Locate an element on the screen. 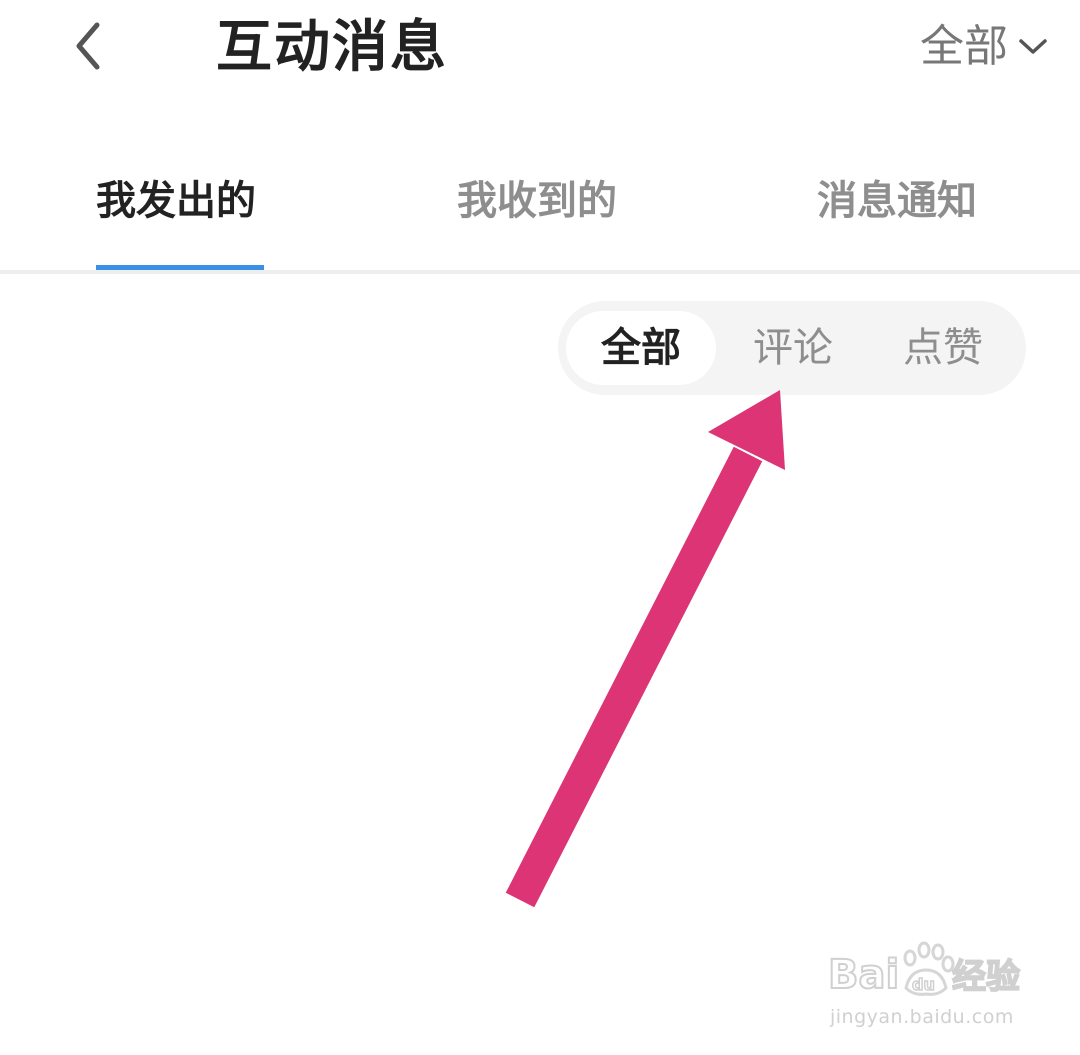 This screenshot has height=1055, width=1080. baidu-jingyan-watermark: Bai du 经验 jingyan.baidu.com is located at coordinates (926, 986).